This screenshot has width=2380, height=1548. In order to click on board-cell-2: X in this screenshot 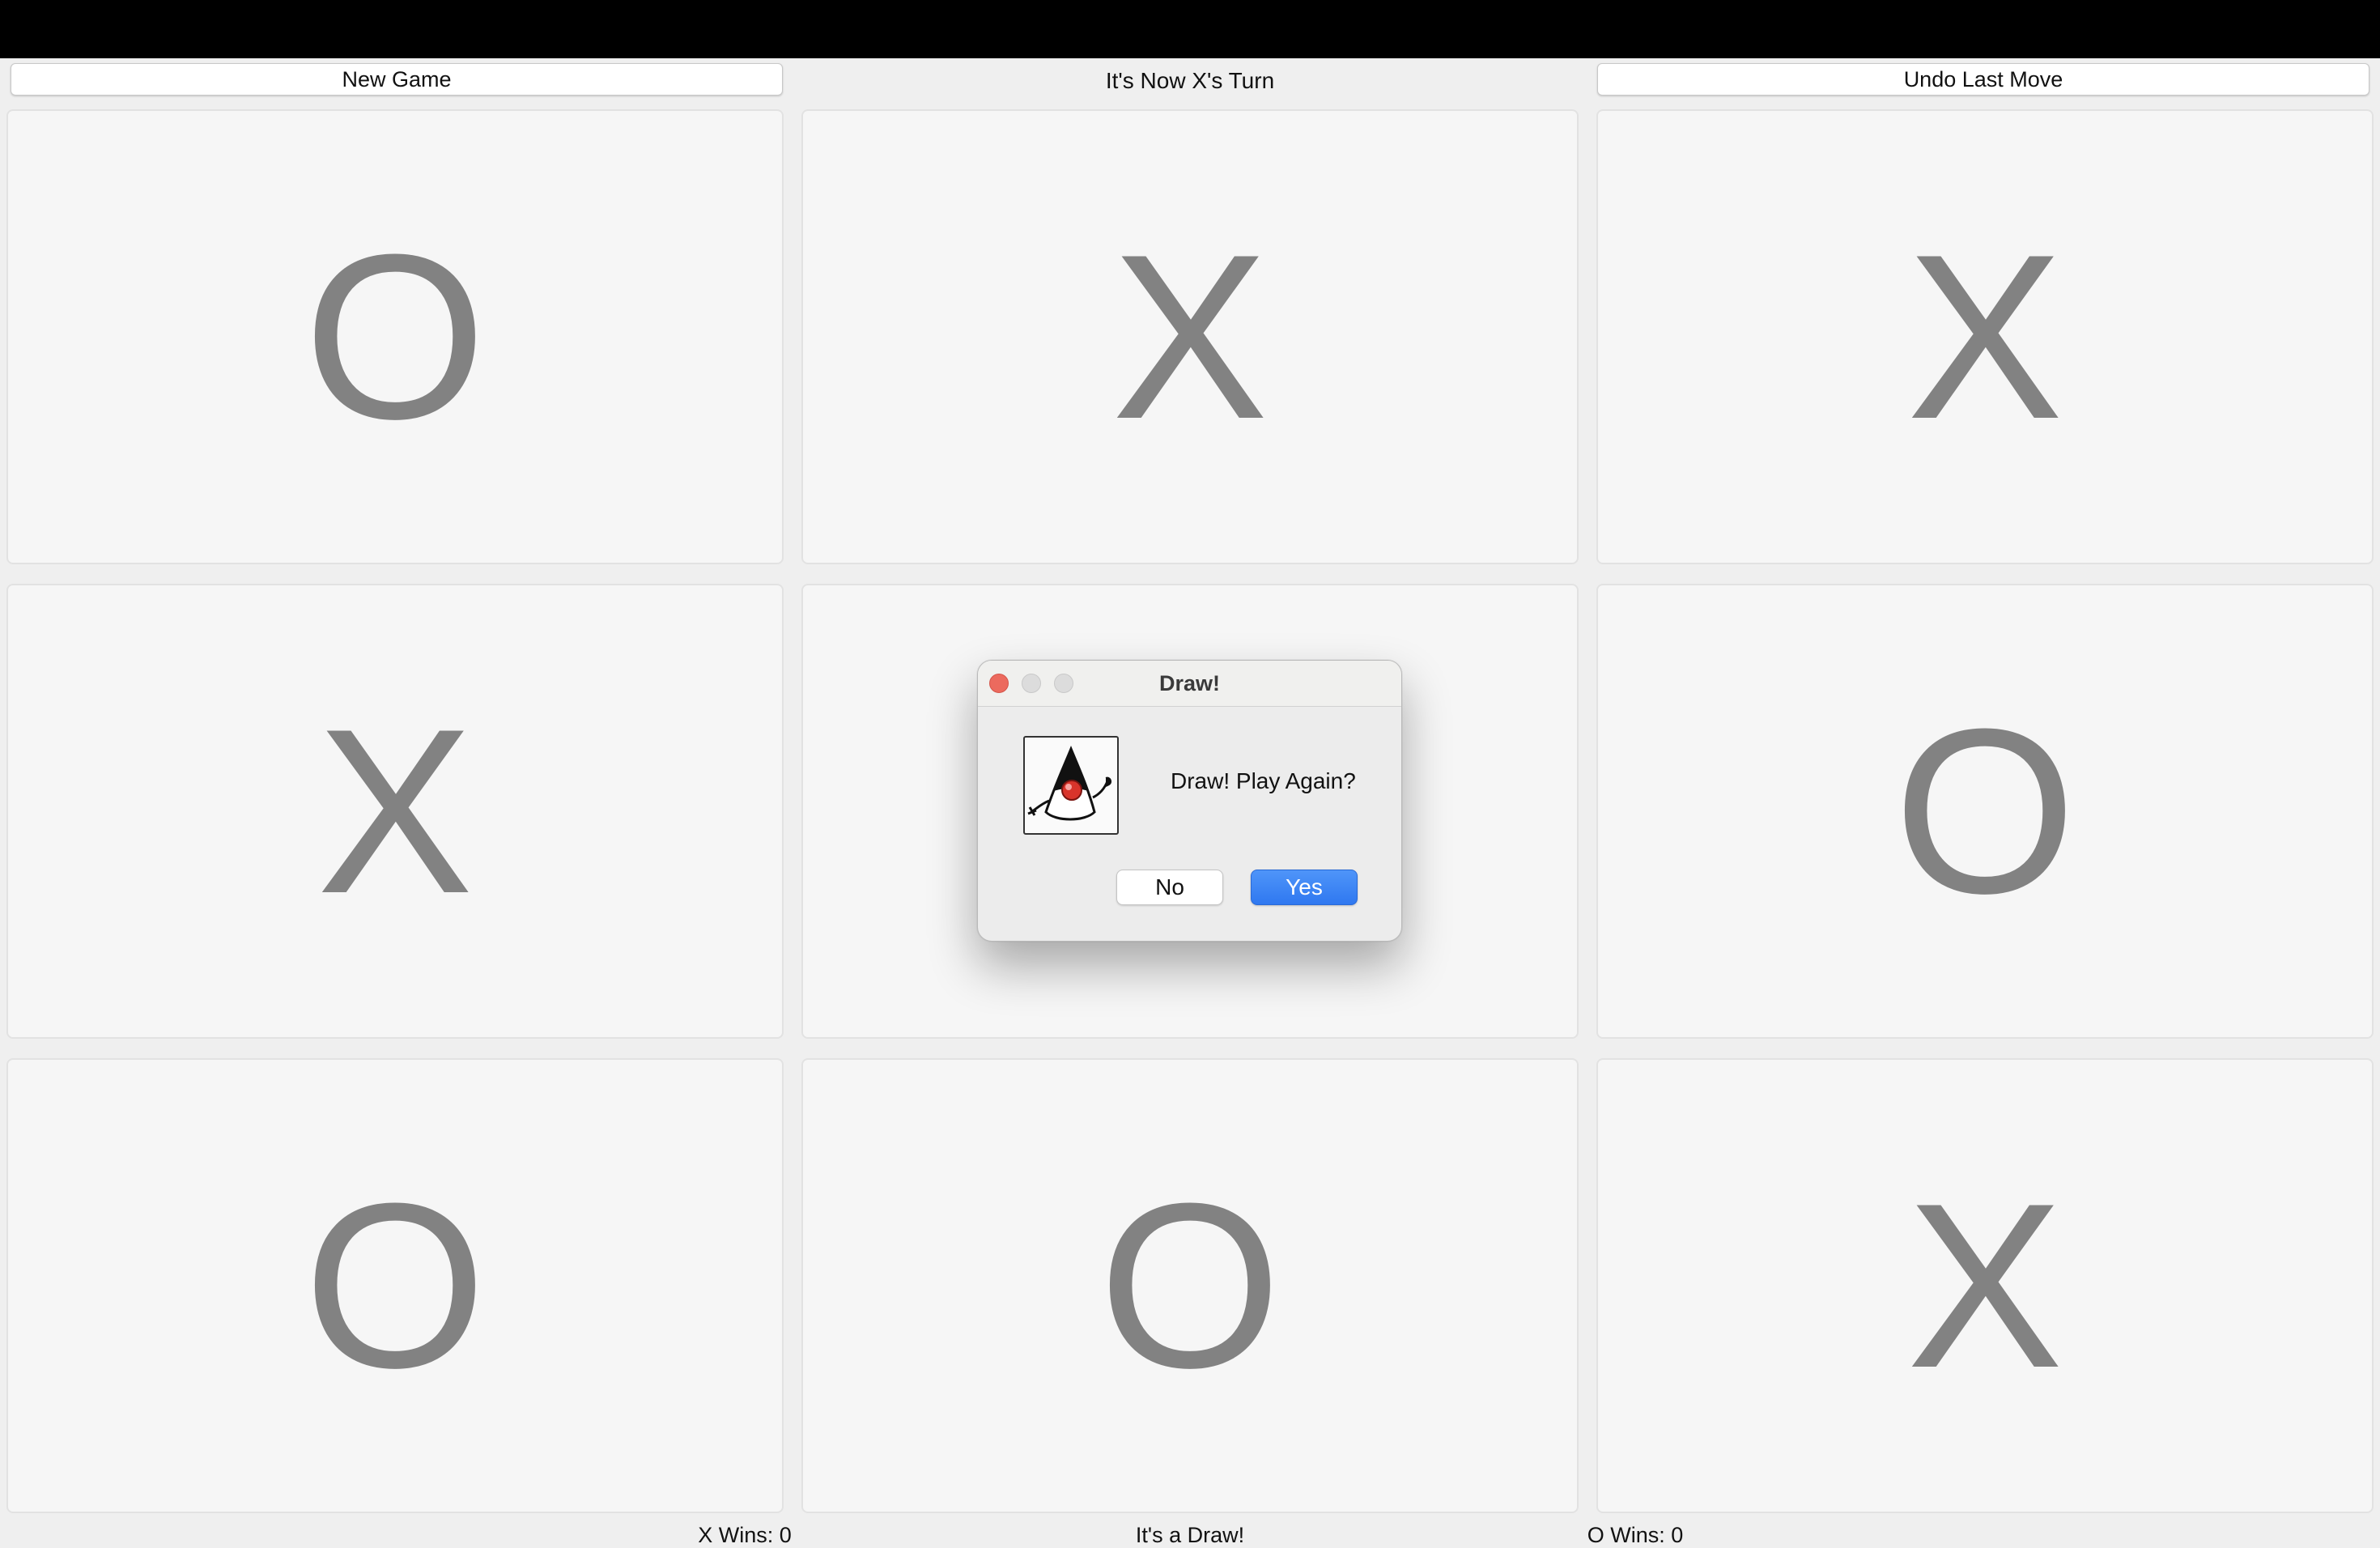, I will do `click(1190, 337)`.